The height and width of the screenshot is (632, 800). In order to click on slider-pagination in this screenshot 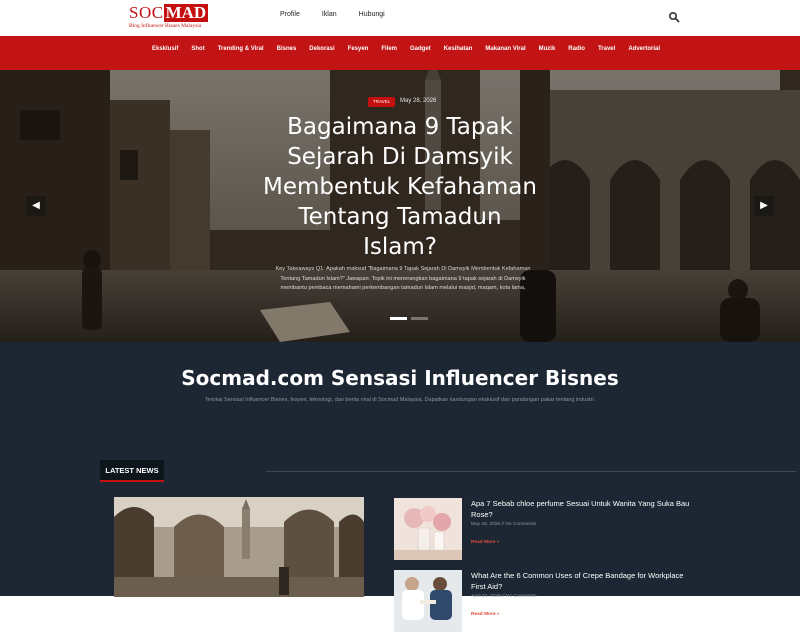, I will do `click(411, 318)`.